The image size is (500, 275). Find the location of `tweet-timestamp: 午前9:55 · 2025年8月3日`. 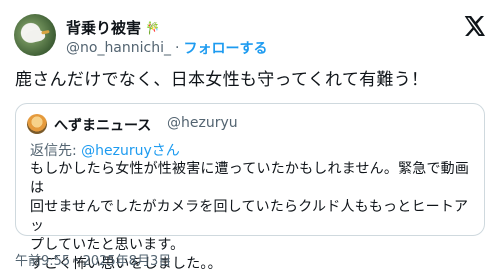

tweet-timestamp: 午前9:55 · 2025年8月3日 is located at coordinates (93, 259).